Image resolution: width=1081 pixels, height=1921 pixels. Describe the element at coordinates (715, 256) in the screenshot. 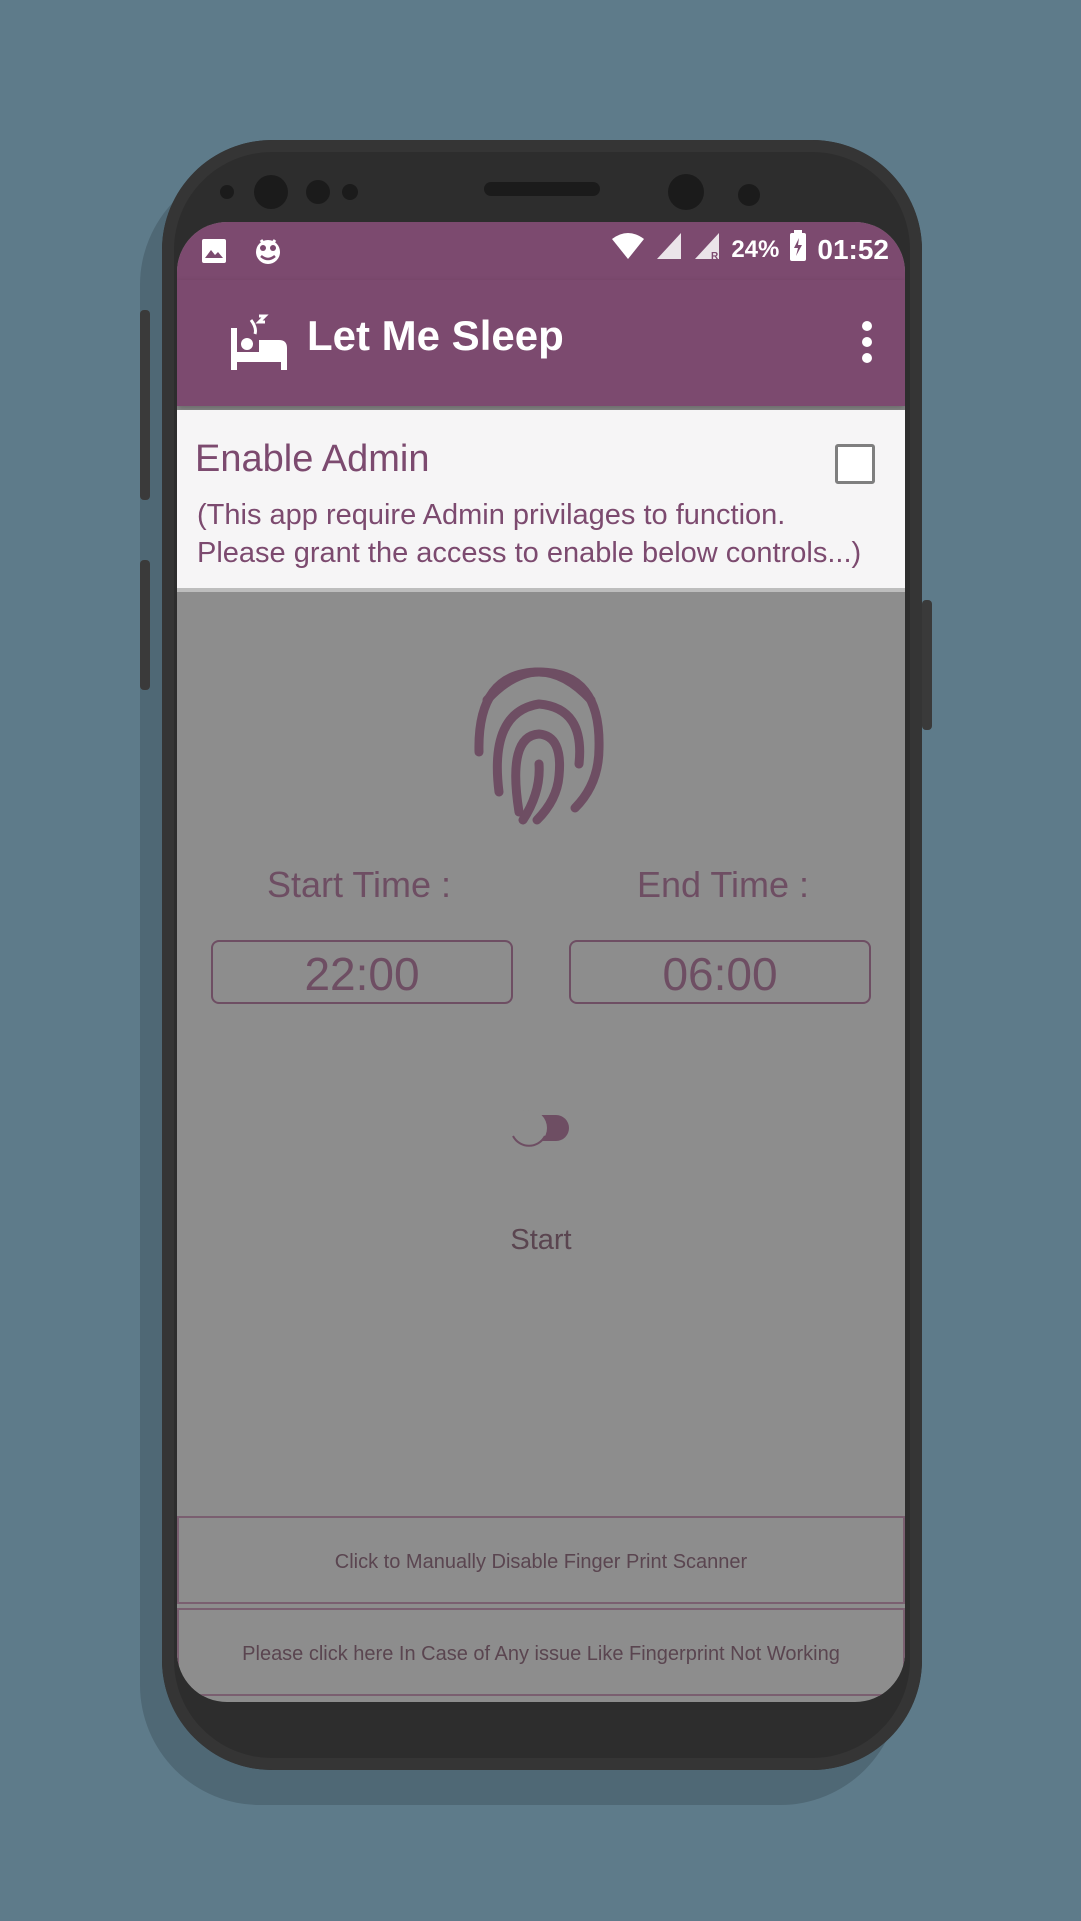

I see `svg-text: R` at that location.